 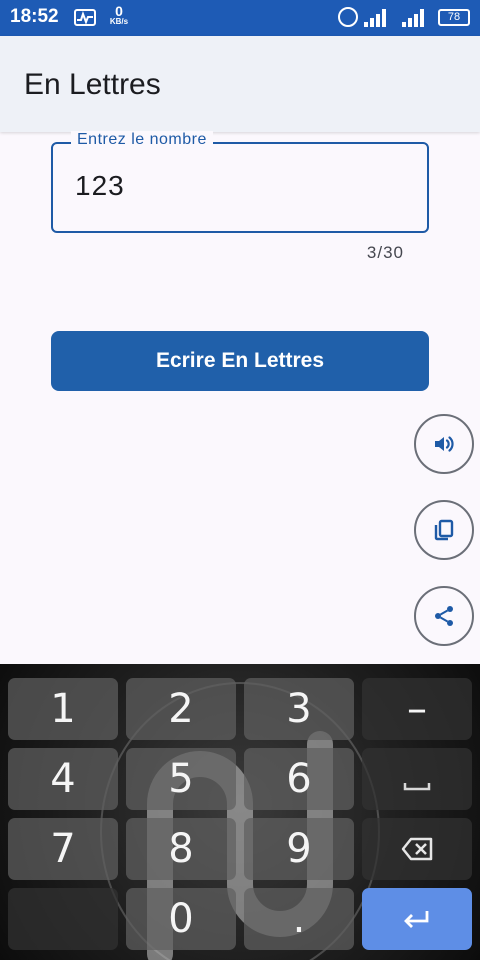 I want to click on share-button, so click(x=444, y=616).